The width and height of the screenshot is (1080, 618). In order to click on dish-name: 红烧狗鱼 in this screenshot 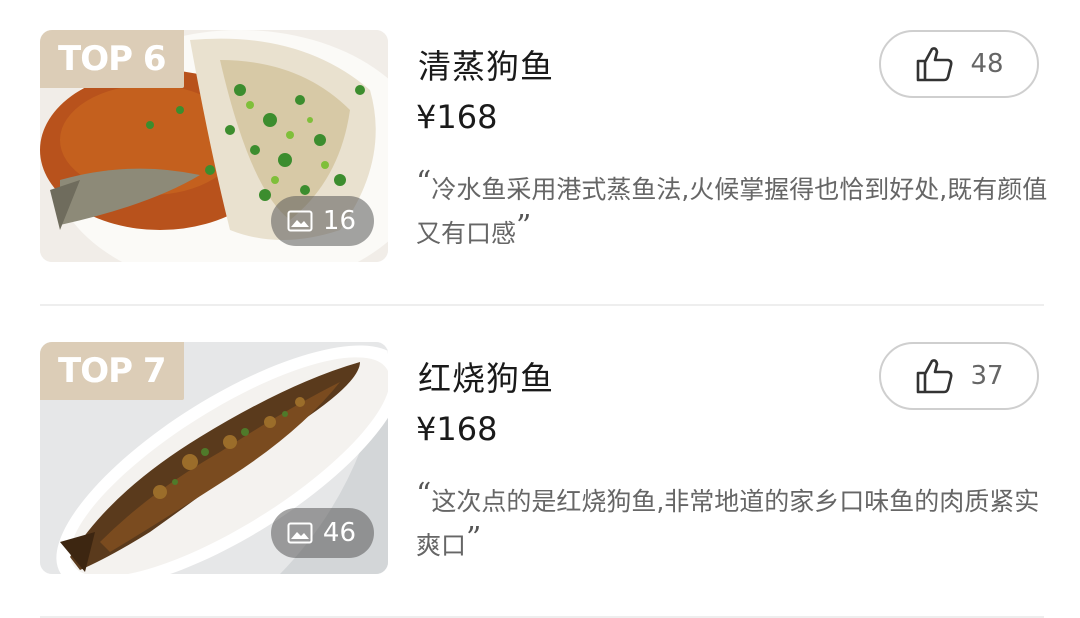, I will do `click(486, 378)`.